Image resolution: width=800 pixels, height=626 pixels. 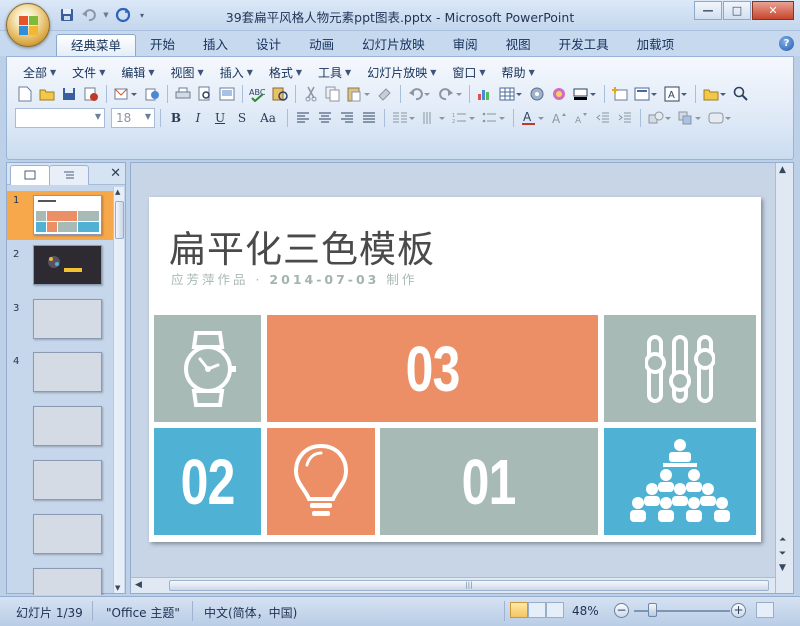 What do you see at coordinates (359, 94) in the screenshot?
I see `paste-icon` at bounding box center [359, 94].